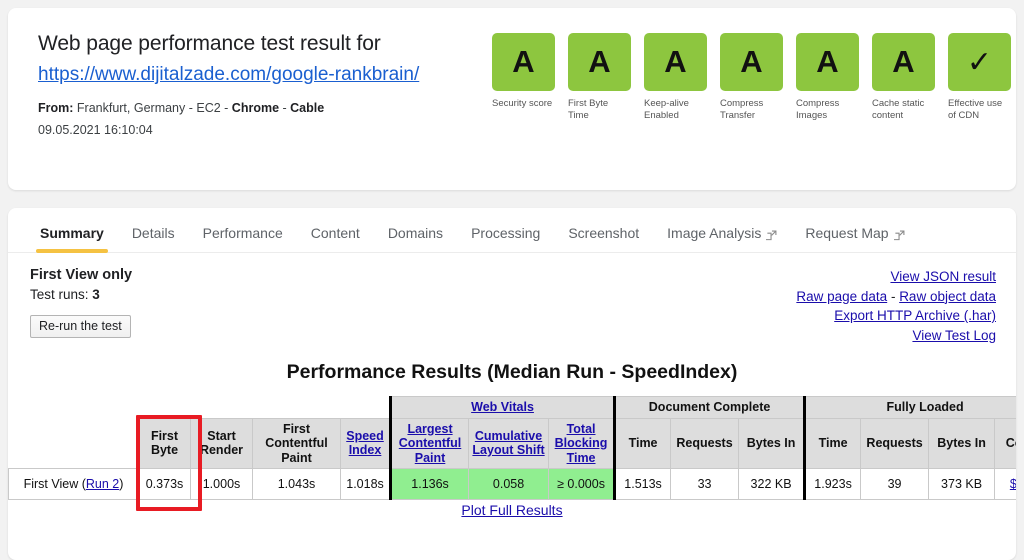 The height and width of the screenshot is (560, 1024). Describe the element at coordinates (895, 484) in the screenshot. I see `cell-fl-requests: 39` at that location.